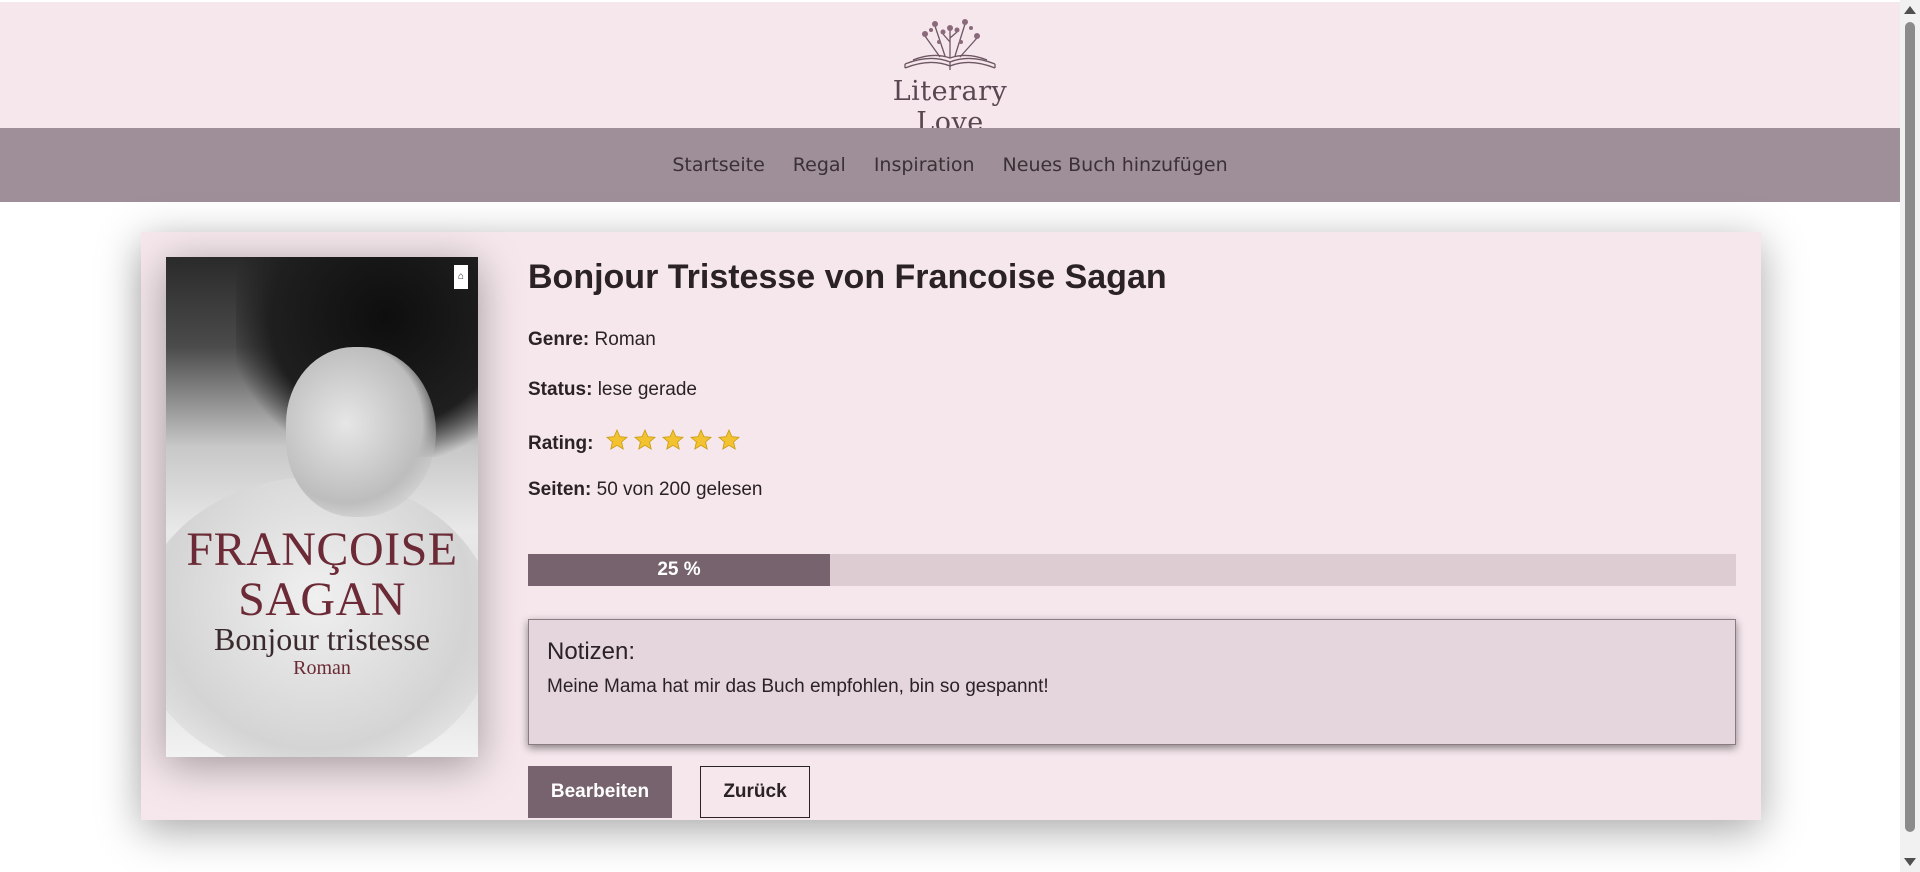 Image resolution: width=1920 pixels, height=872 pixels. I want to click on rating-stars, so click(673, 440).